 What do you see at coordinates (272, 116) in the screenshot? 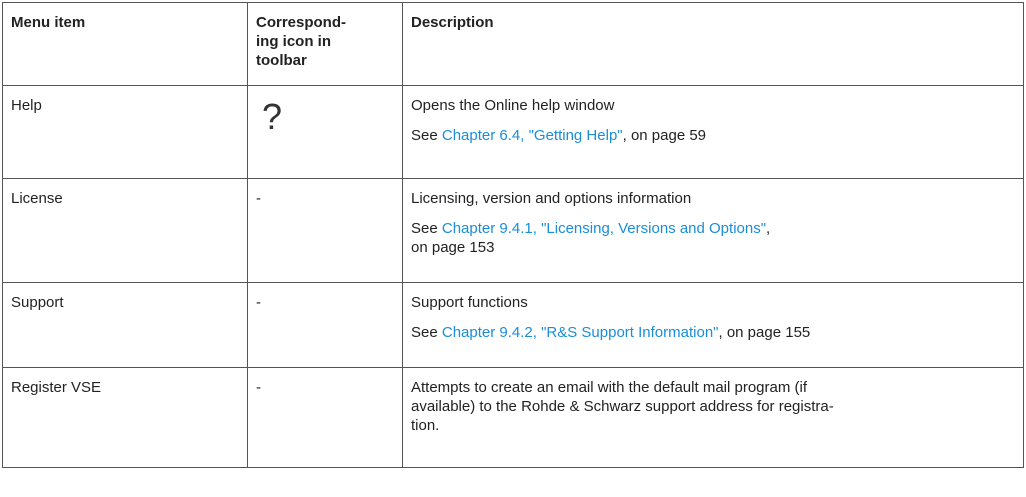
I see `question-mark-icon: ?` at bounding box center [272, 116].